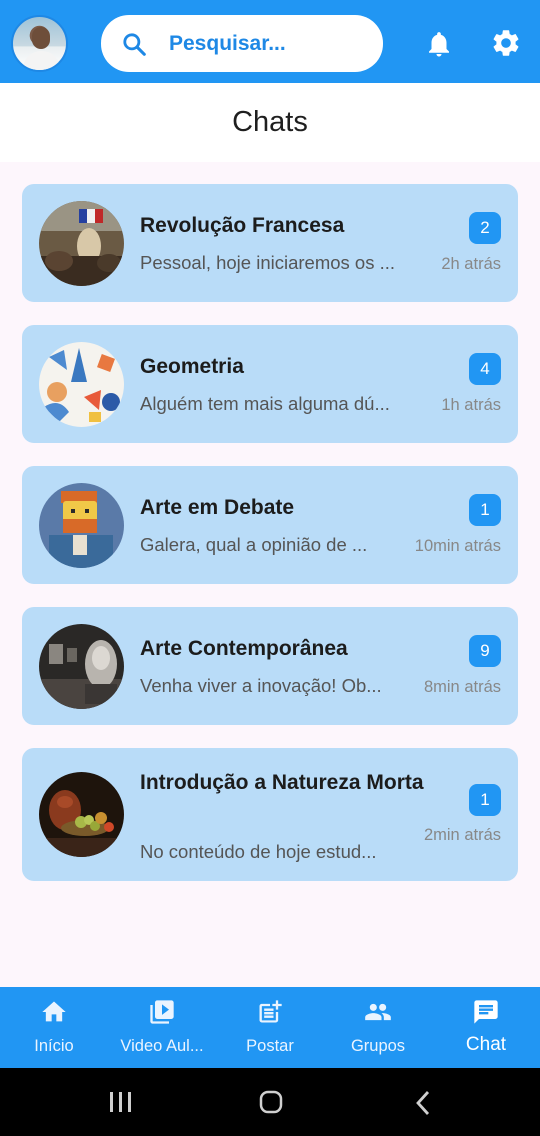 This screenshot has height=1136, width=540. What do you see at coordinates (270, 1046) in the screenshot?
I see `nav-label: Postar` at bounding box center [270, 1046].